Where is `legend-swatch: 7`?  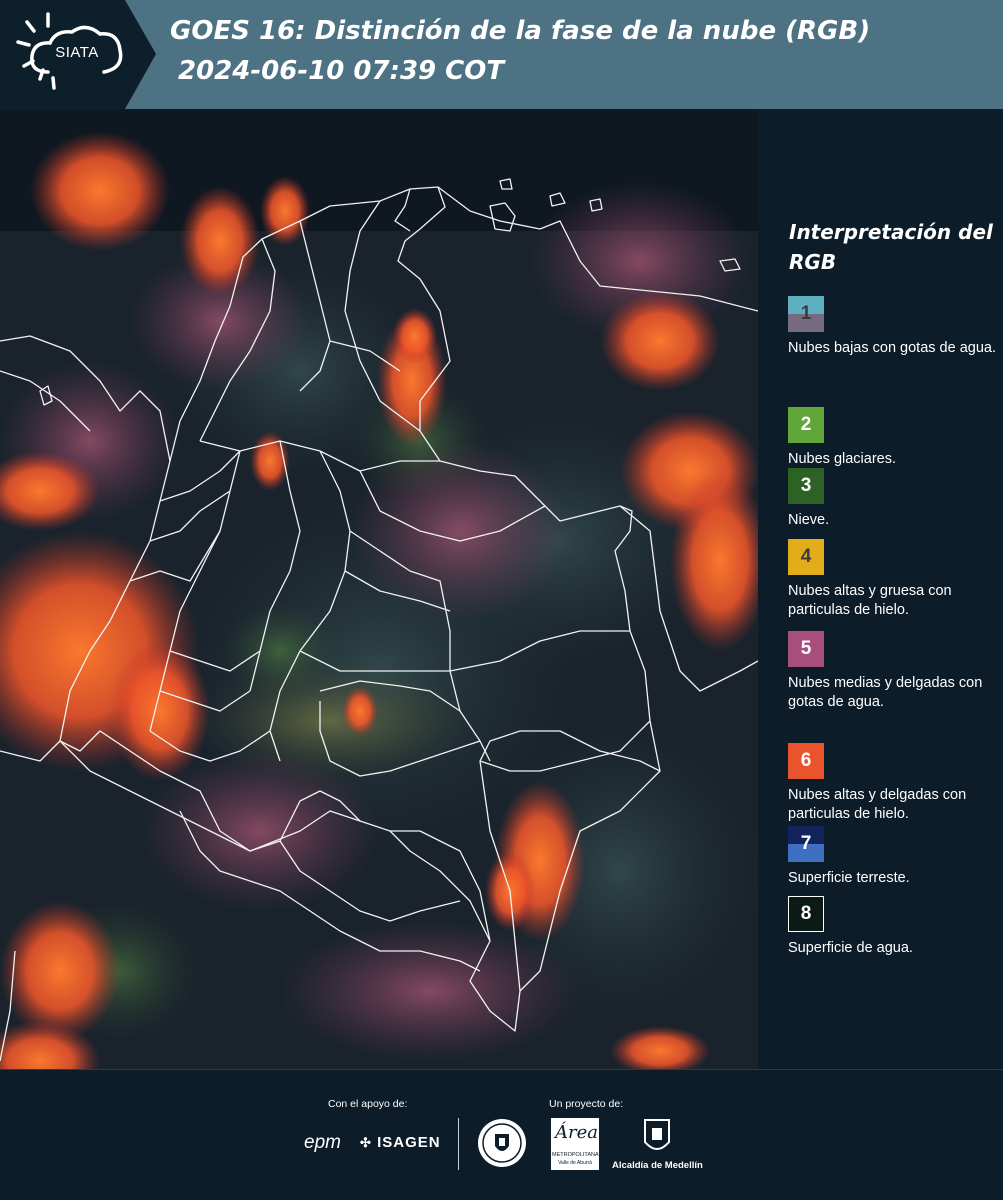 legend-swatch: 7 is located at coordinates (806, 844).